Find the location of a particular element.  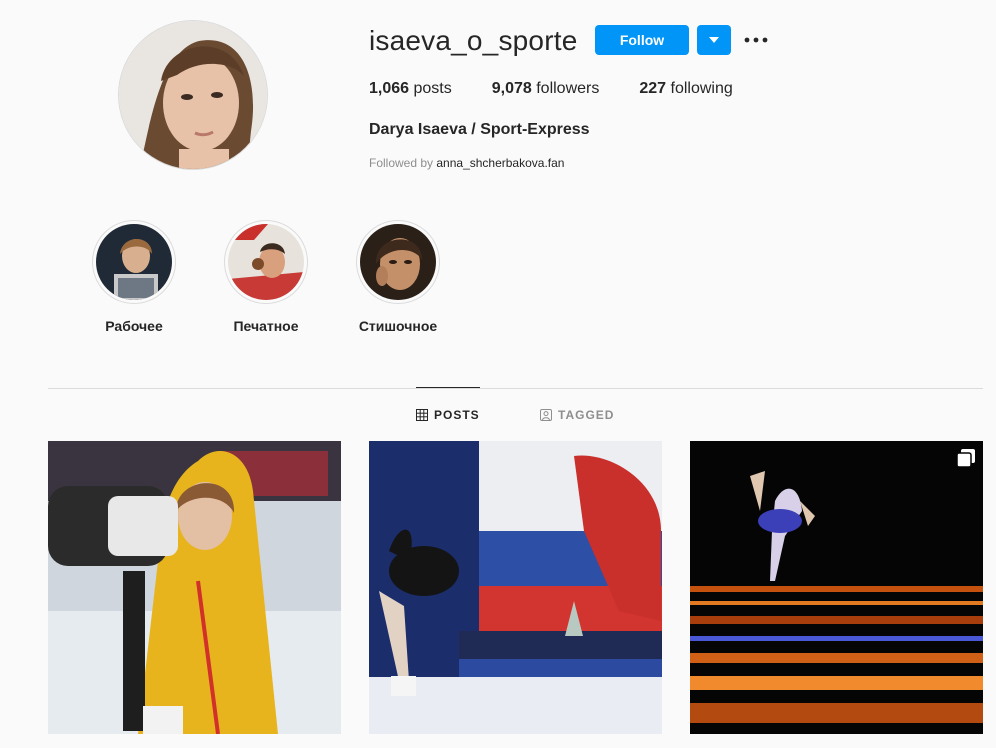

following-label: following is located at coordinates (699, 88).